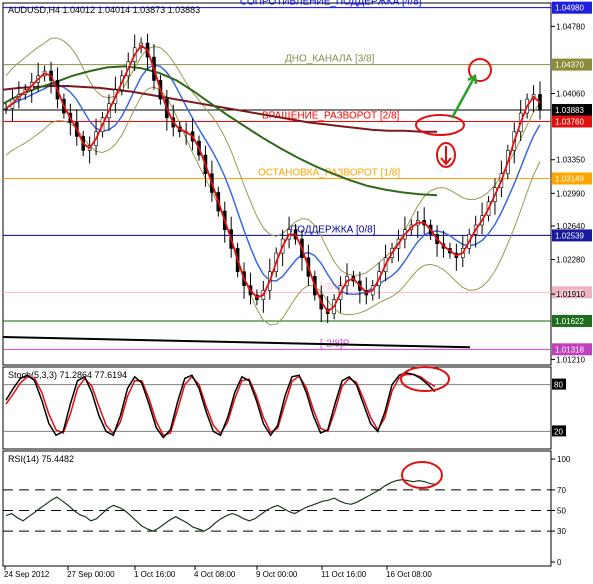 The width and height of the screenshot is (593, 584). Describe the element at coordinates (220, 405) in the screenshot. I see `stoch-main` at that location.